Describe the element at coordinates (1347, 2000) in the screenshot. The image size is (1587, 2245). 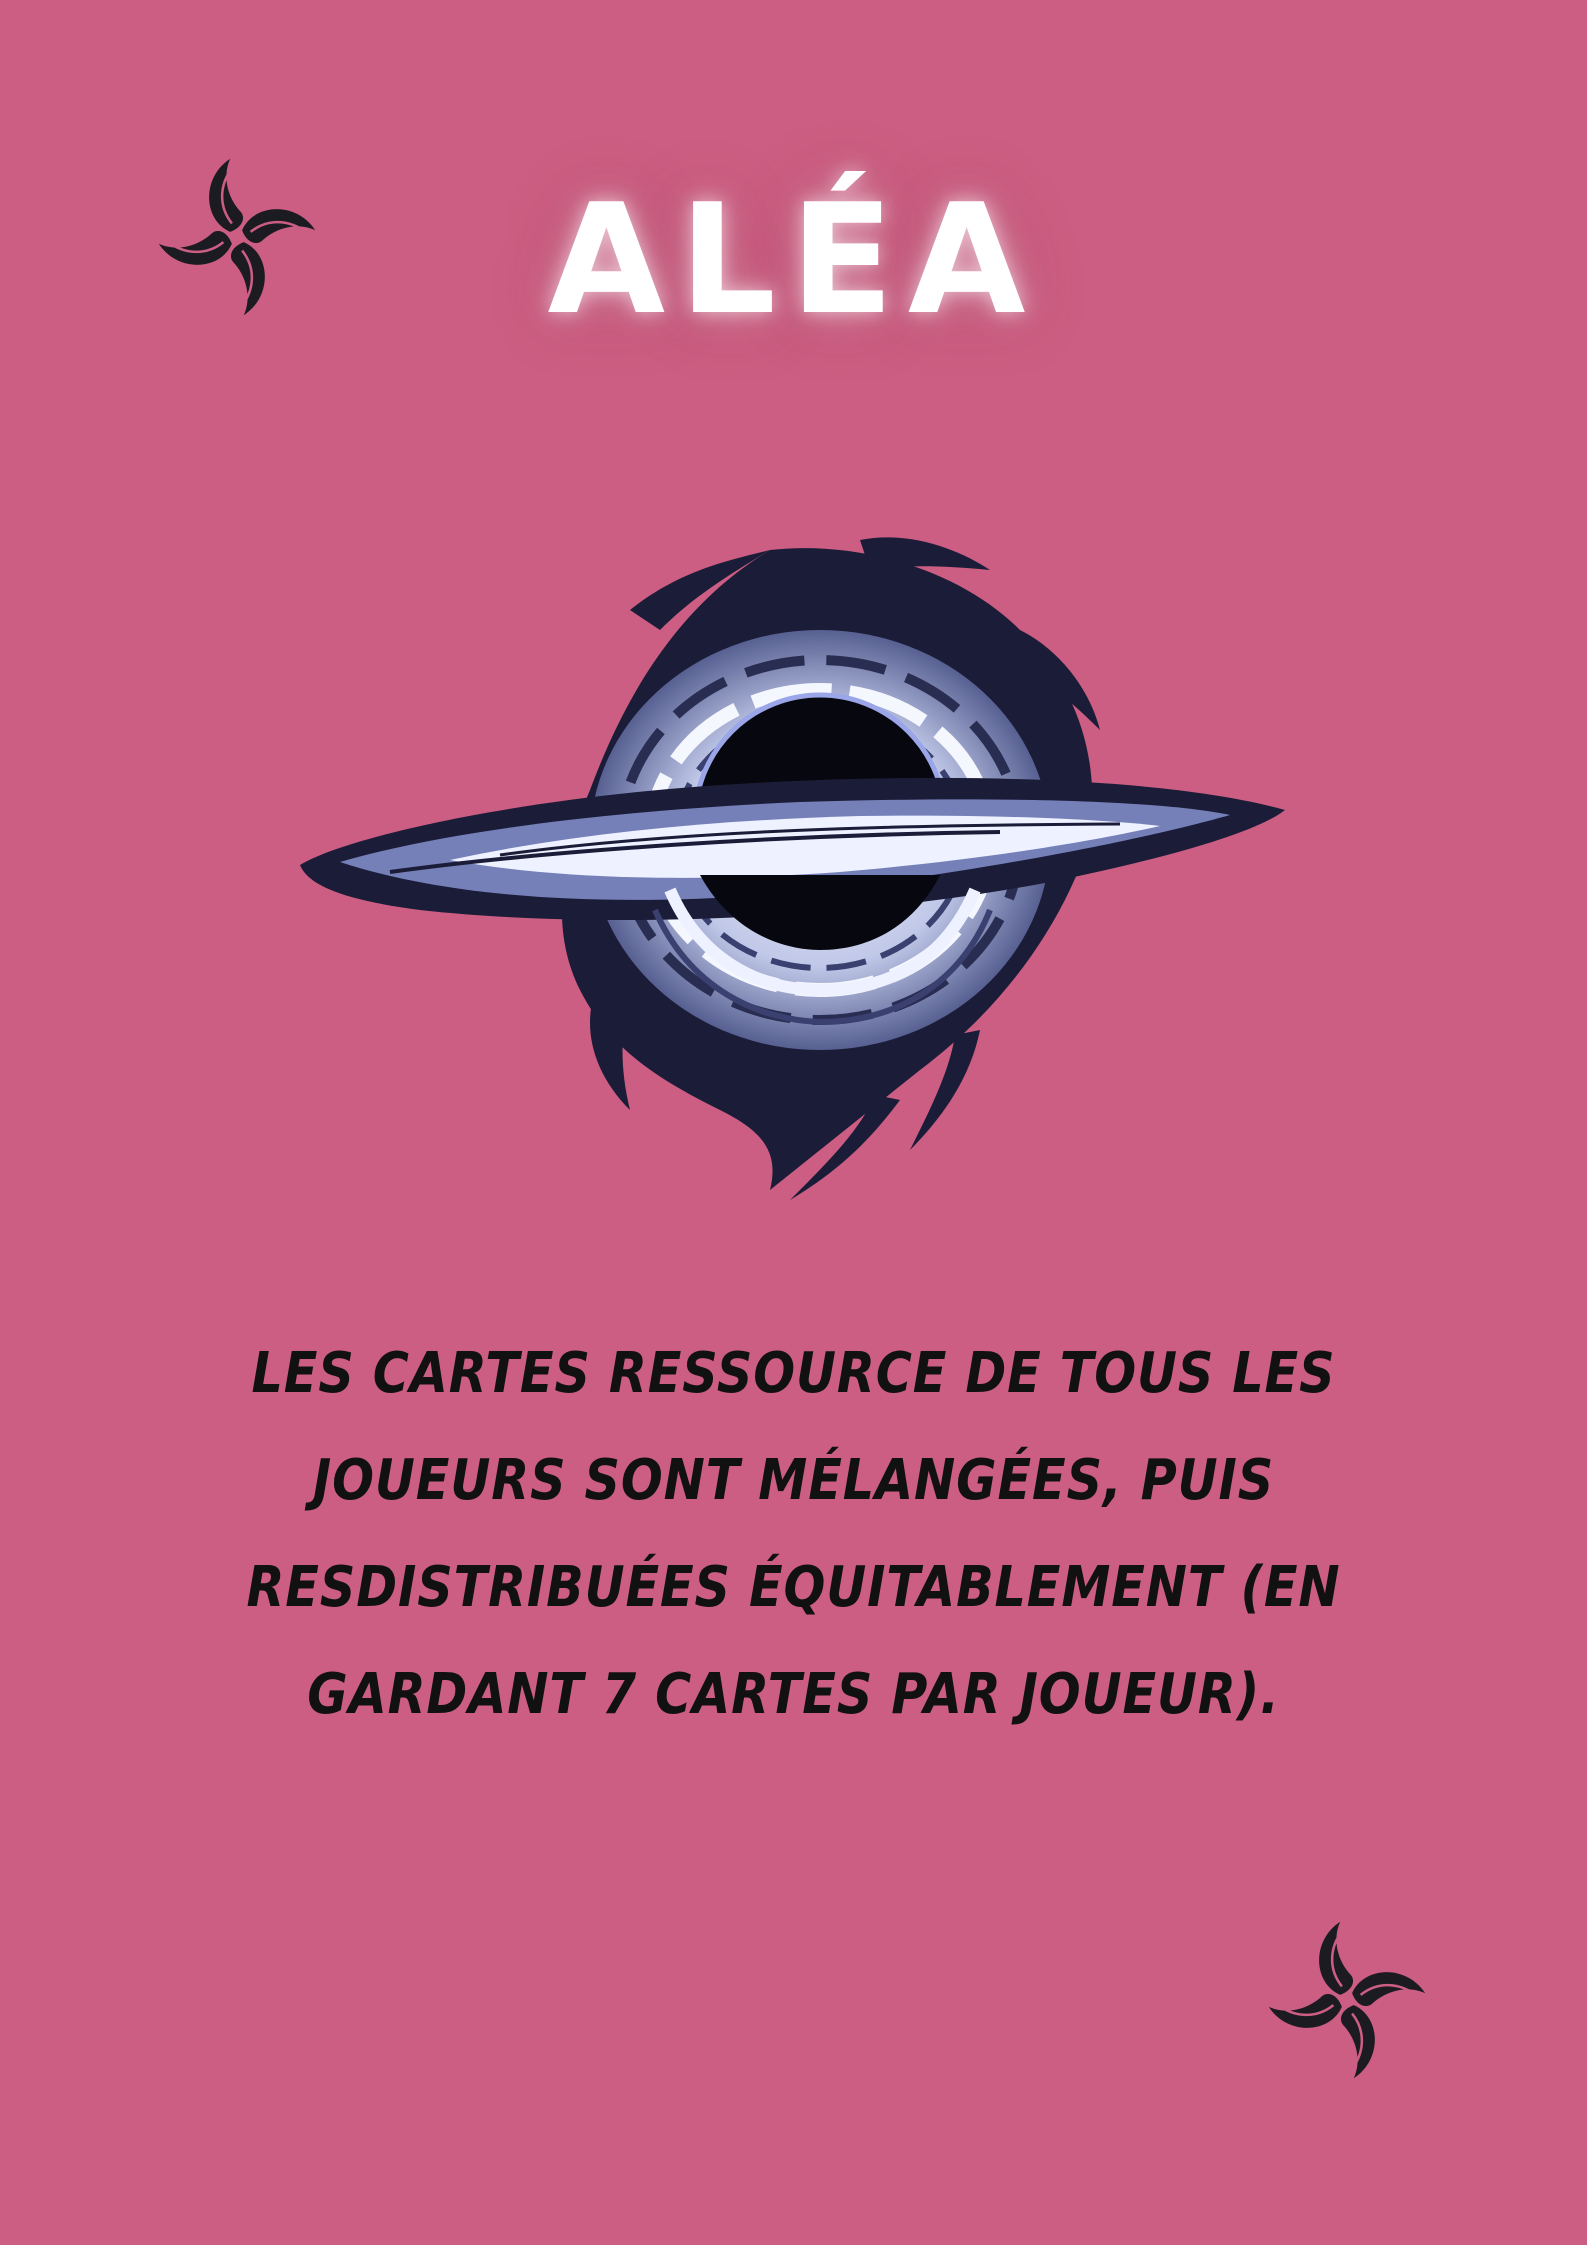
I see `swirl-emblem-icon` at that location.